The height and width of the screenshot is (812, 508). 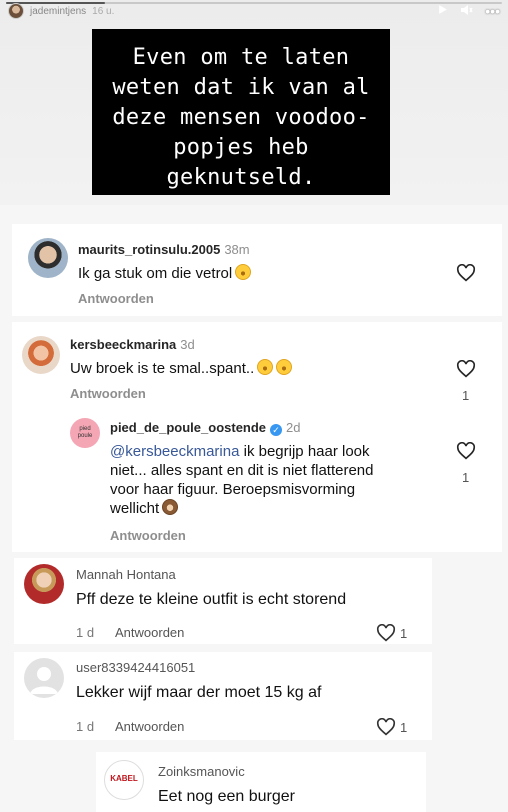 I want to click on comment-text: Lekker wijf maar der moet 15 kg af, so click(x=199, y=692).